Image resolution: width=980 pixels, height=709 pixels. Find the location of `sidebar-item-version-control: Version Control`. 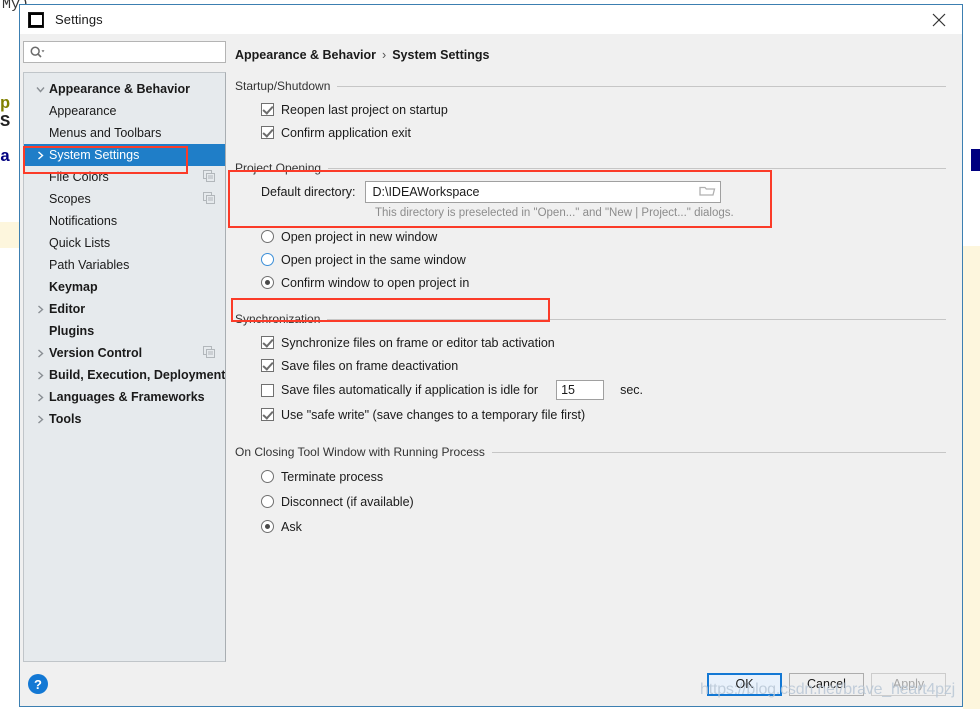

sidebar-item-version-control: Version Control is located at coordinates (124, 353).